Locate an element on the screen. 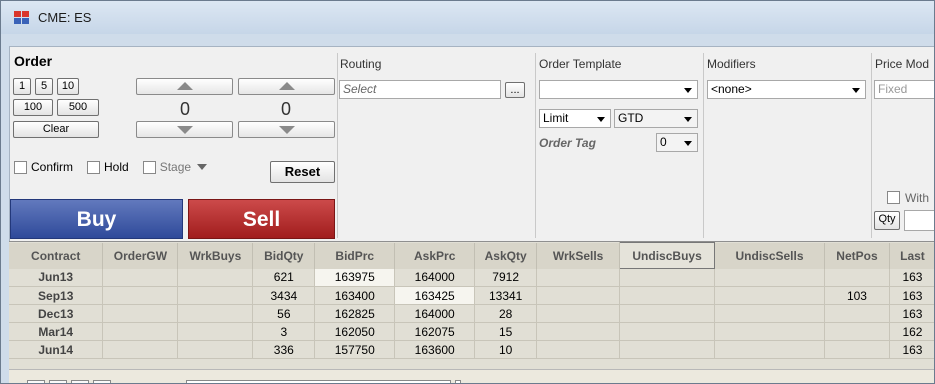 The image size is (935, 384). qty-mode-input is located at coordinates (919, 220).